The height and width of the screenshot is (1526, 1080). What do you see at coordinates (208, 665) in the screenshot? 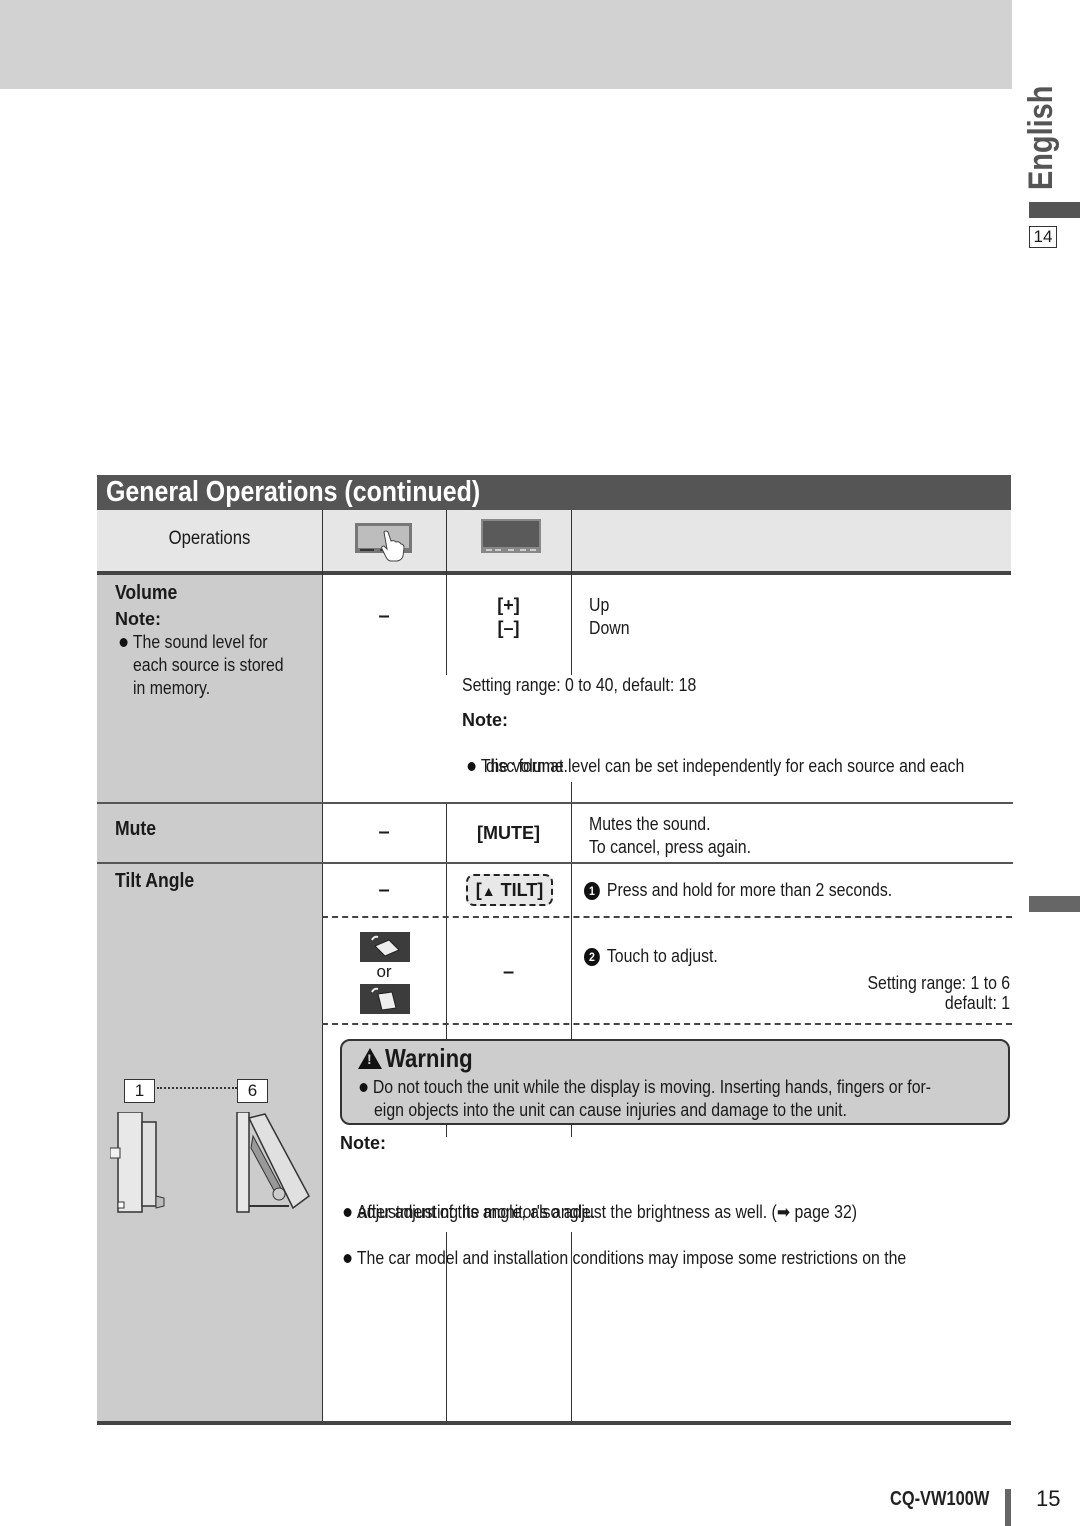
I see `volume-note-line: each source is stored` at bounding box center [208, 665].